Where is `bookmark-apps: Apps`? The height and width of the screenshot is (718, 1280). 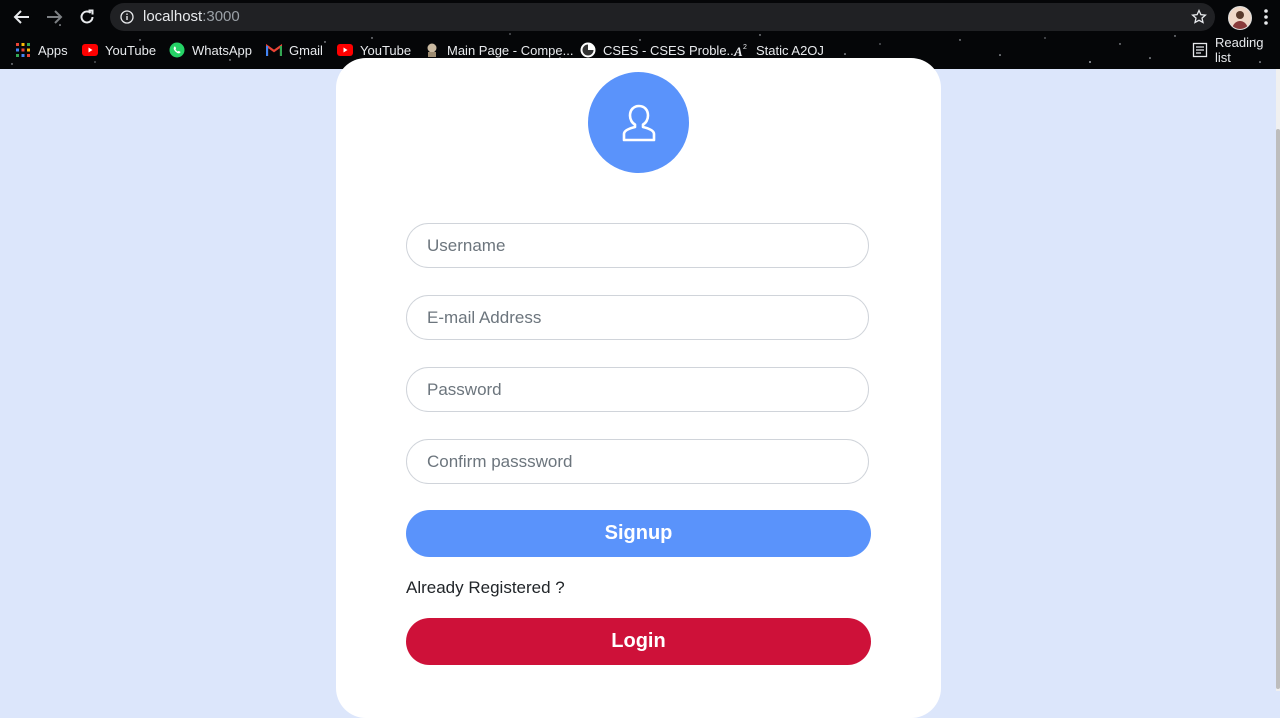
bookmark-apps: Apps is located at coordinates (41, 50).